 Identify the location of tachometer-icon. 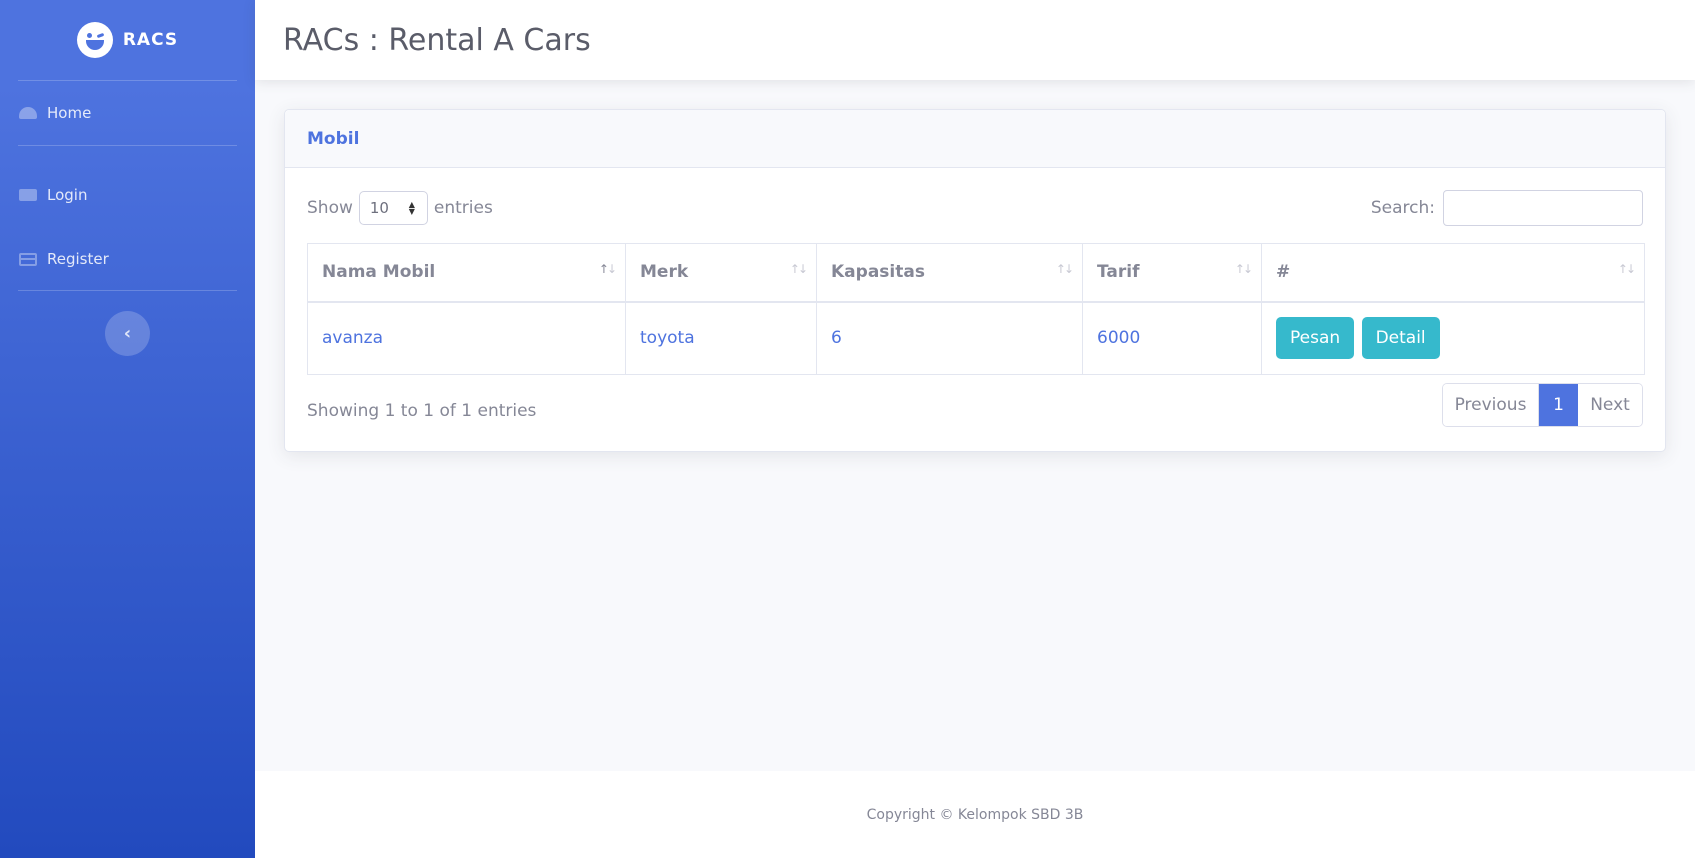
(28, 113).